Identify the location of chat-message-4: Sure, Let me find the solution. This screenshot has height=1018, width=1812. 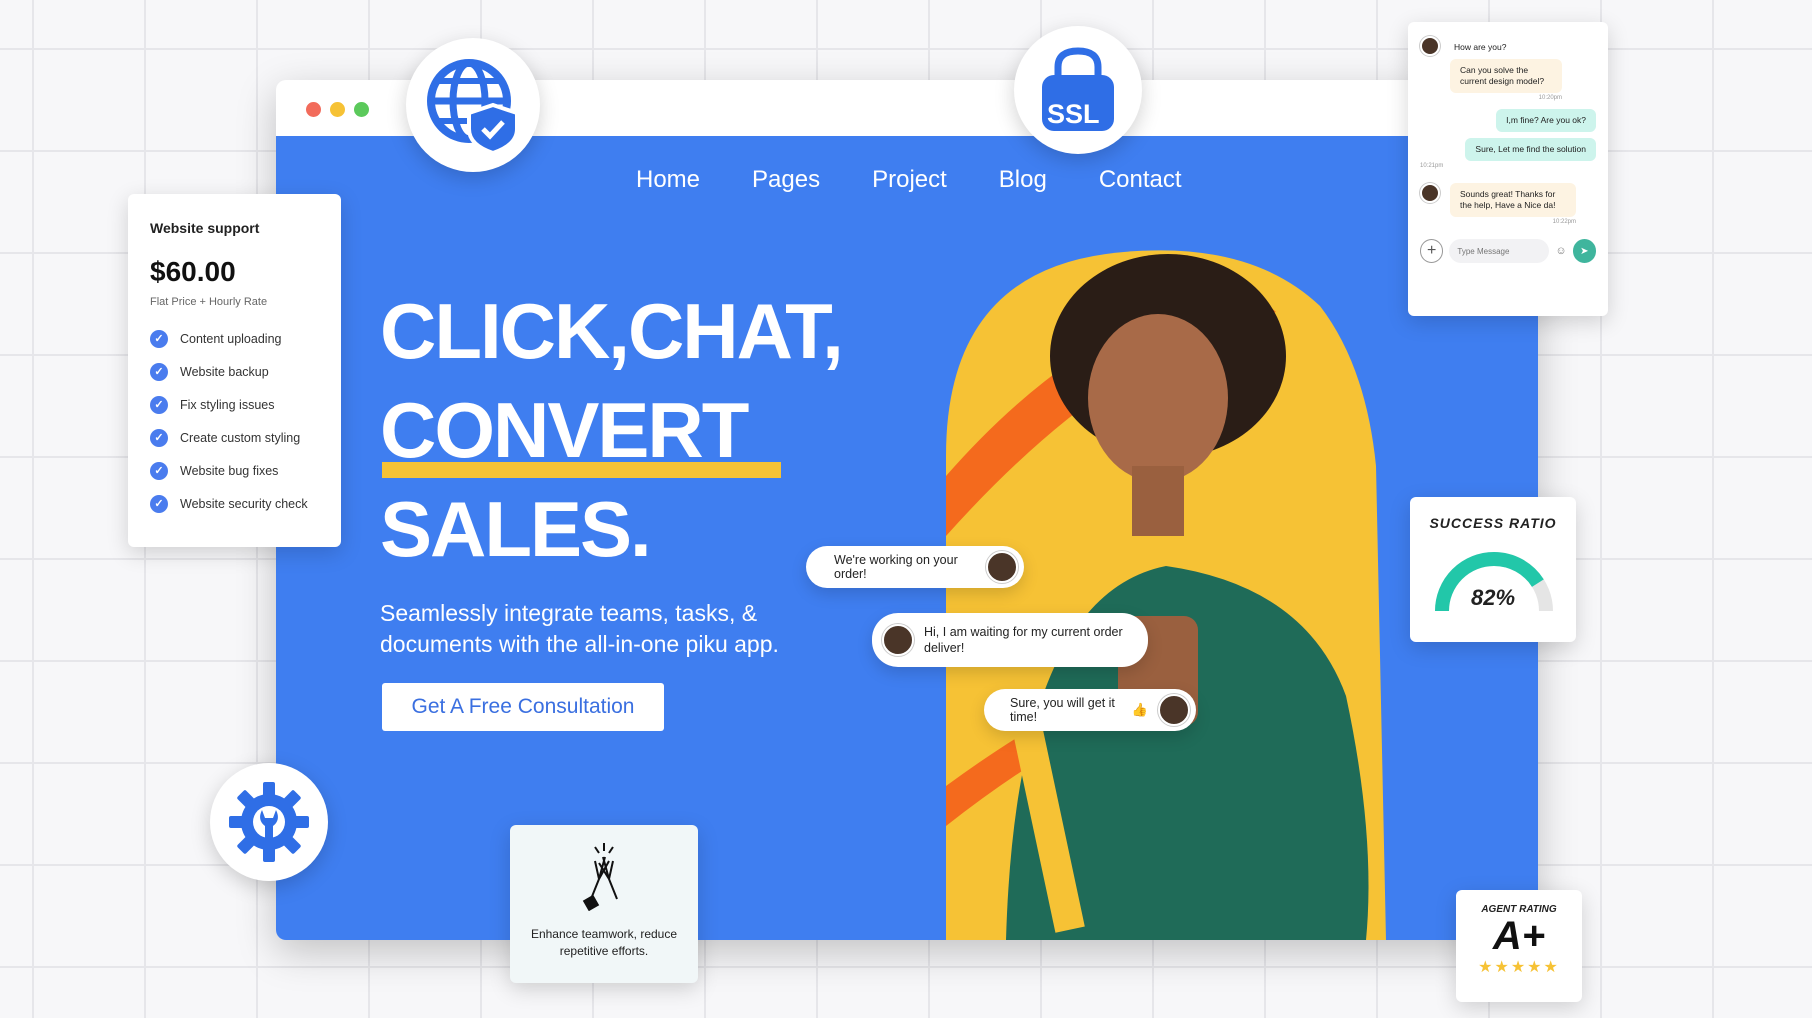
(1530, 149).